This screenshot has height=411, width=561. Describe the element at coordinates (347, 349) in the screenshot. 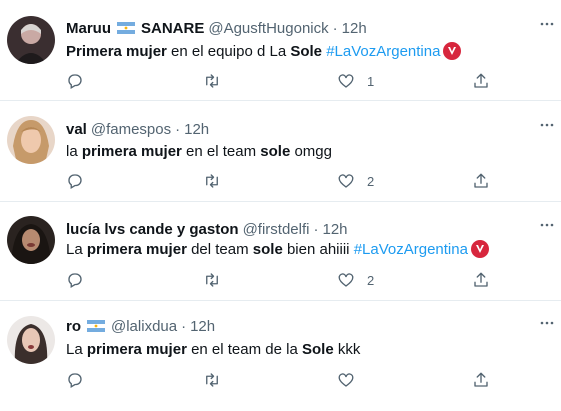

I see `text-plain: kkk` at that location.